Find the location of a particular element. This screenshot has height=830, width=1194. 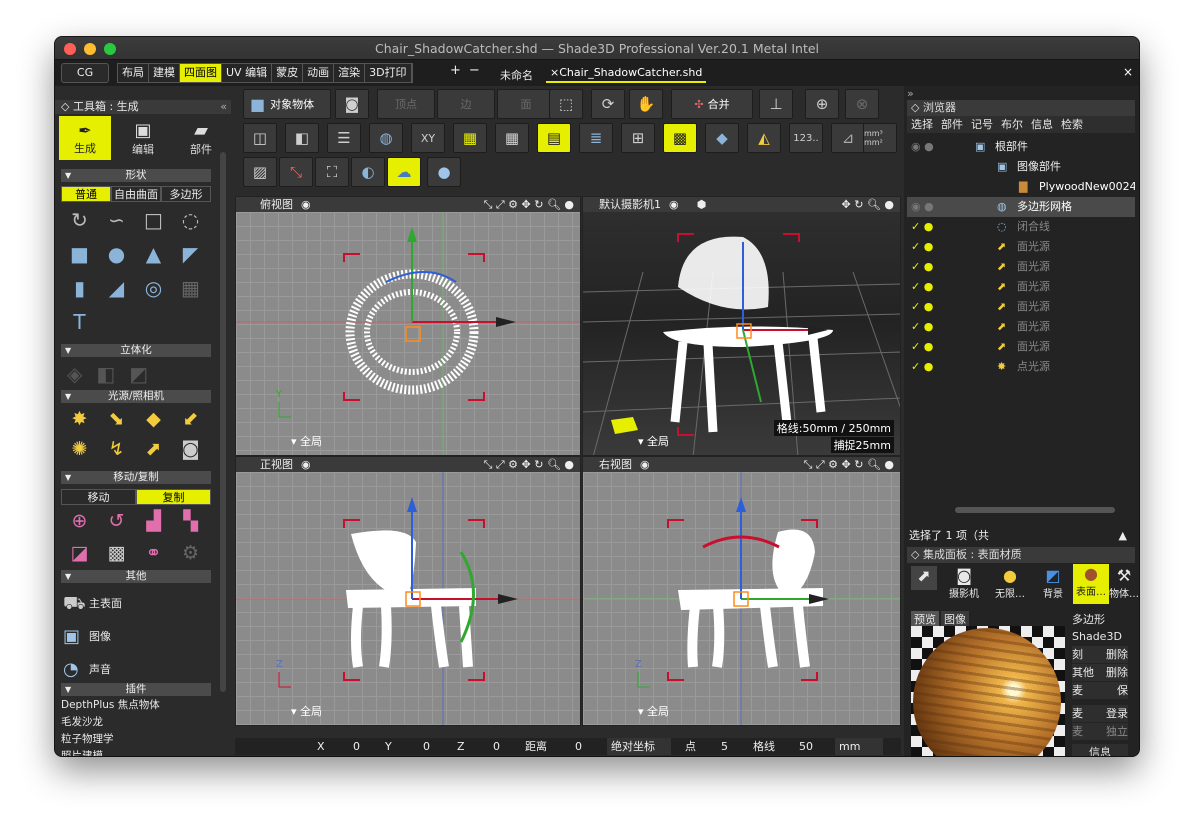

toolbox-scrollbar is located at coordinates (223, 422).